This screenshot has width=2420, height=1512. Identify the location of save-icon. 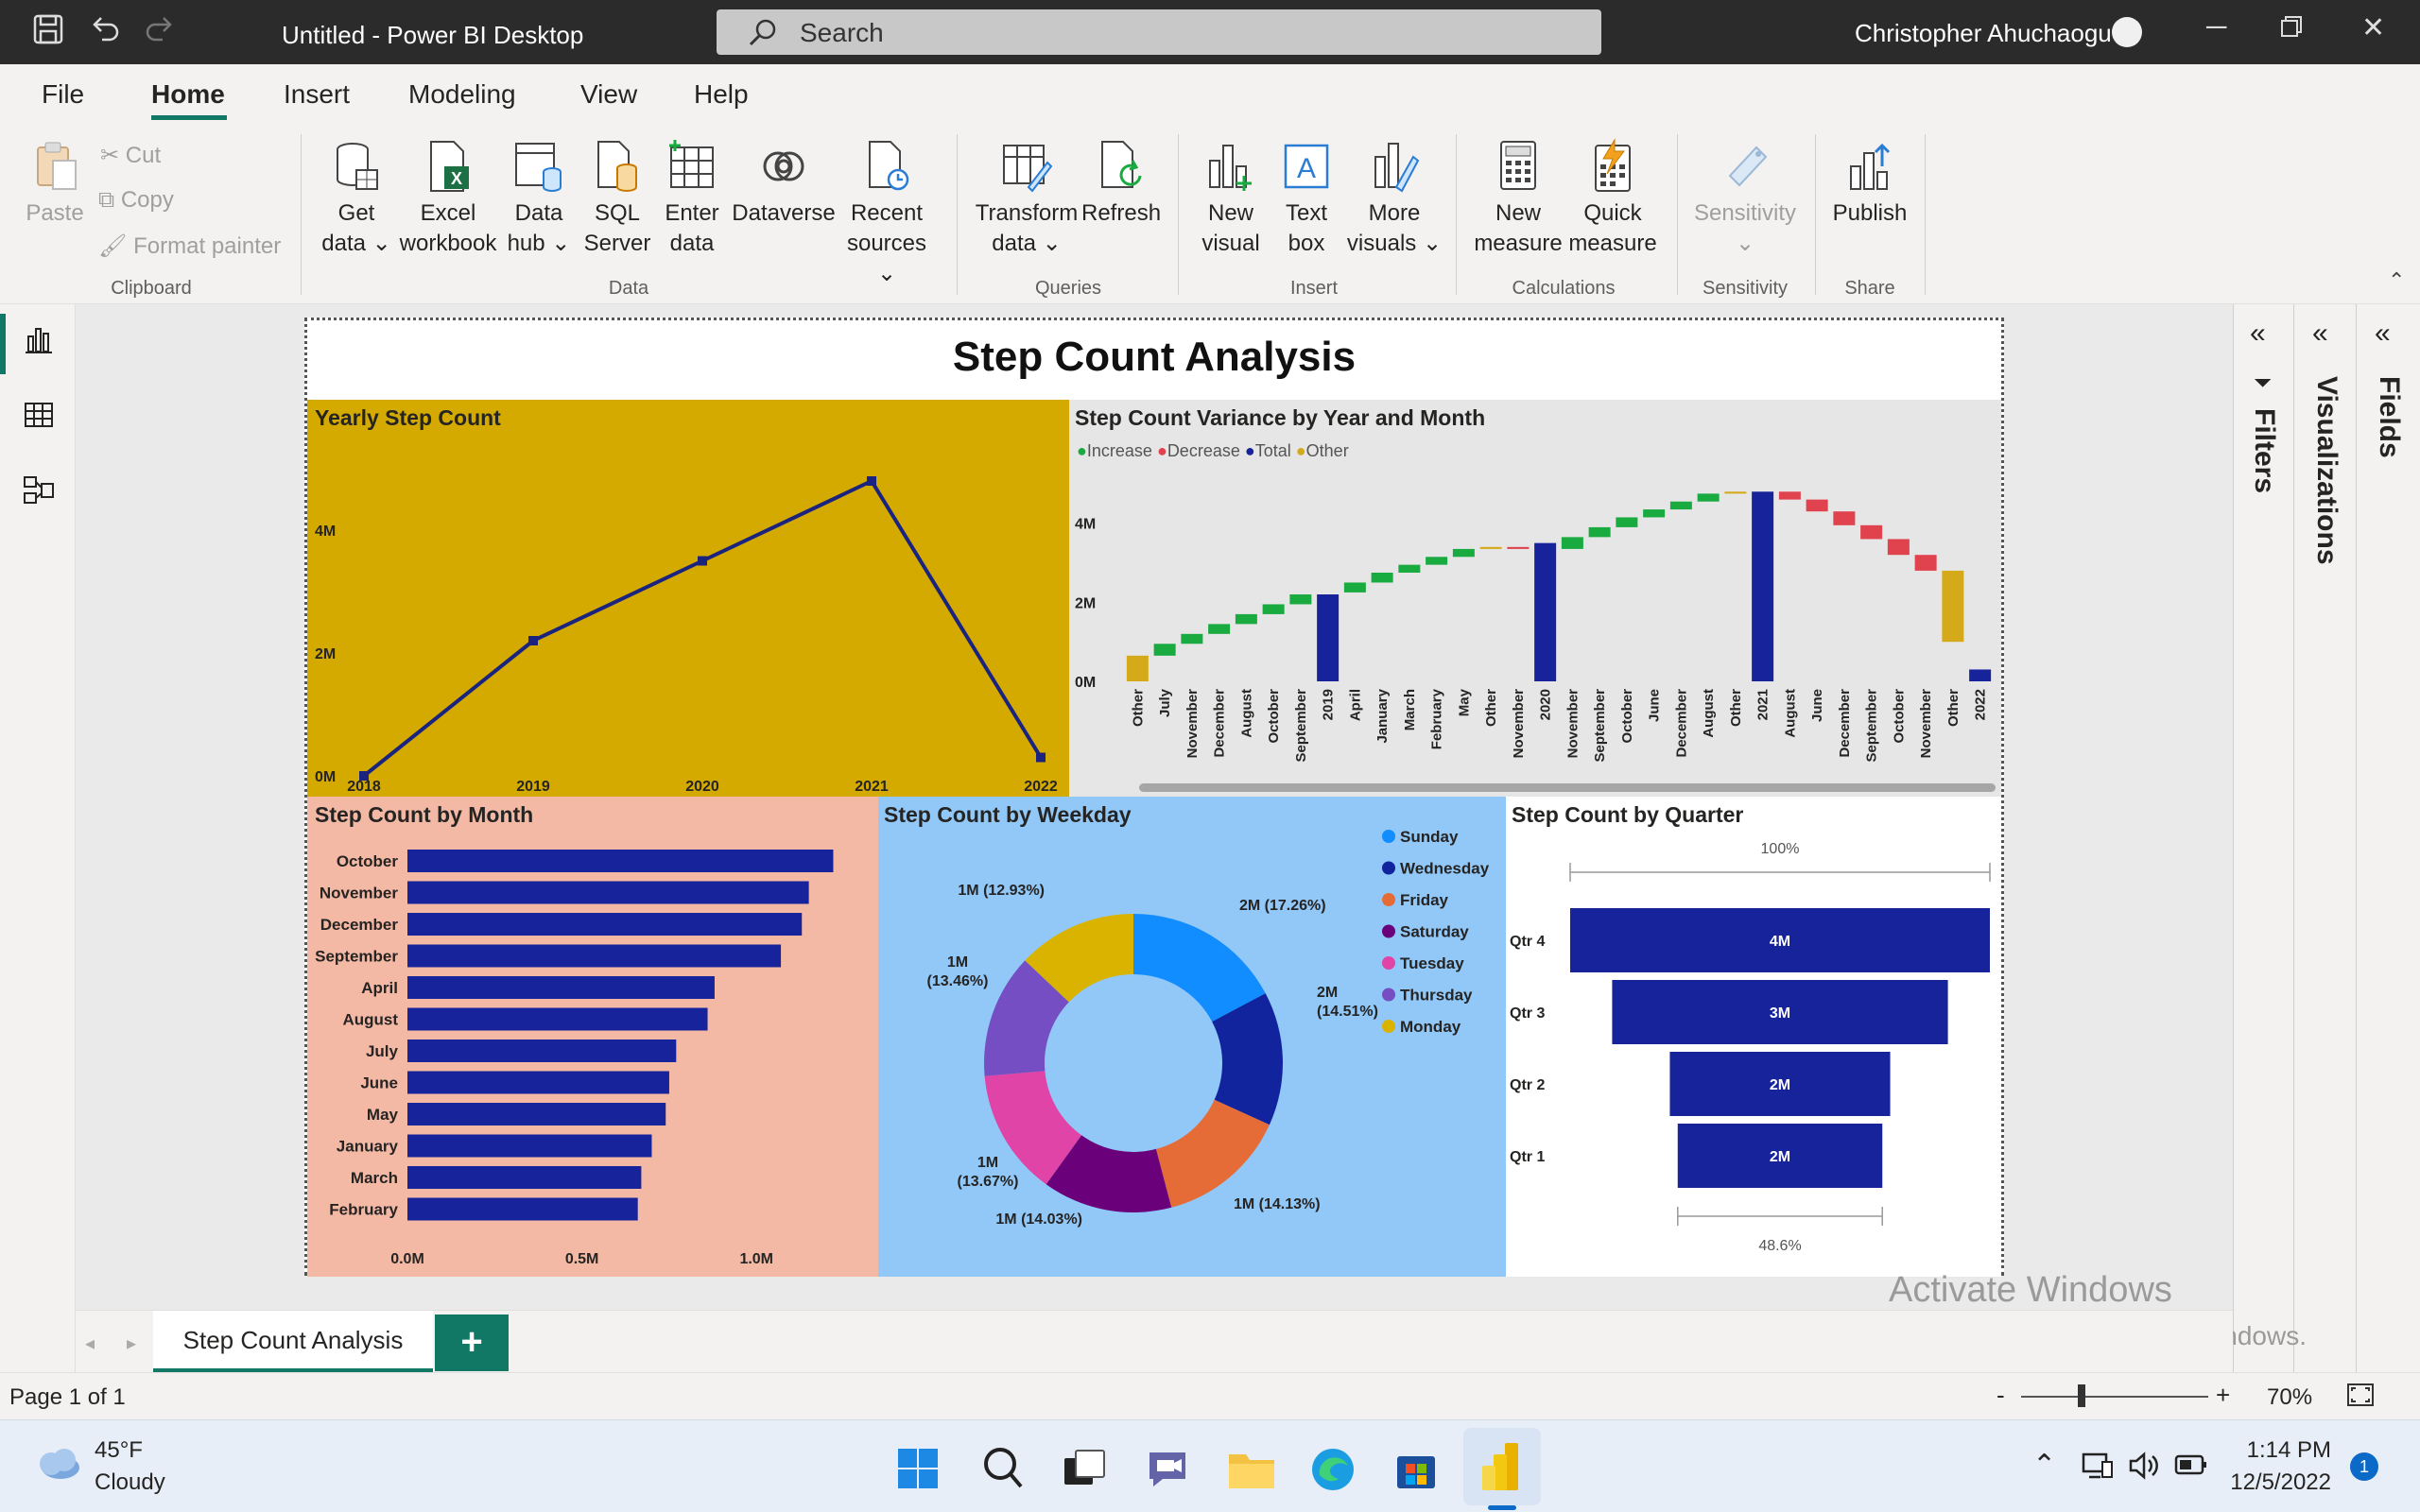
(48, 33).